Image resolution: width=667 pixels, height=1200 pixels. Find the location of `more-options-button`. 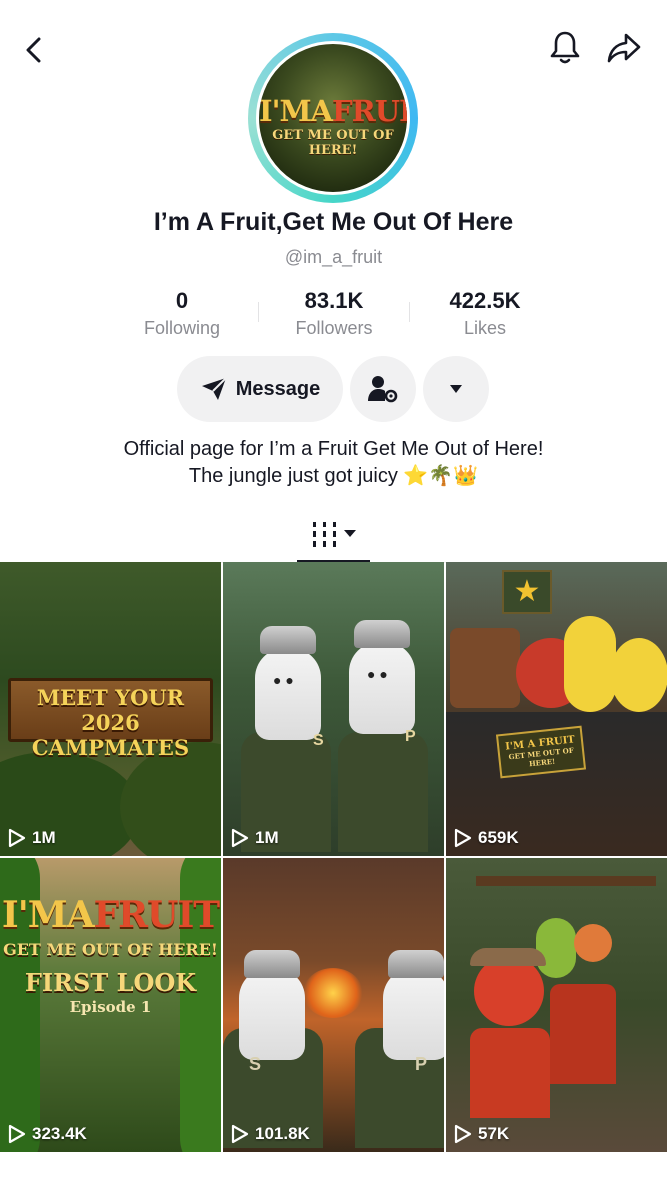

more-options-button is located at coordinates (456, 389).